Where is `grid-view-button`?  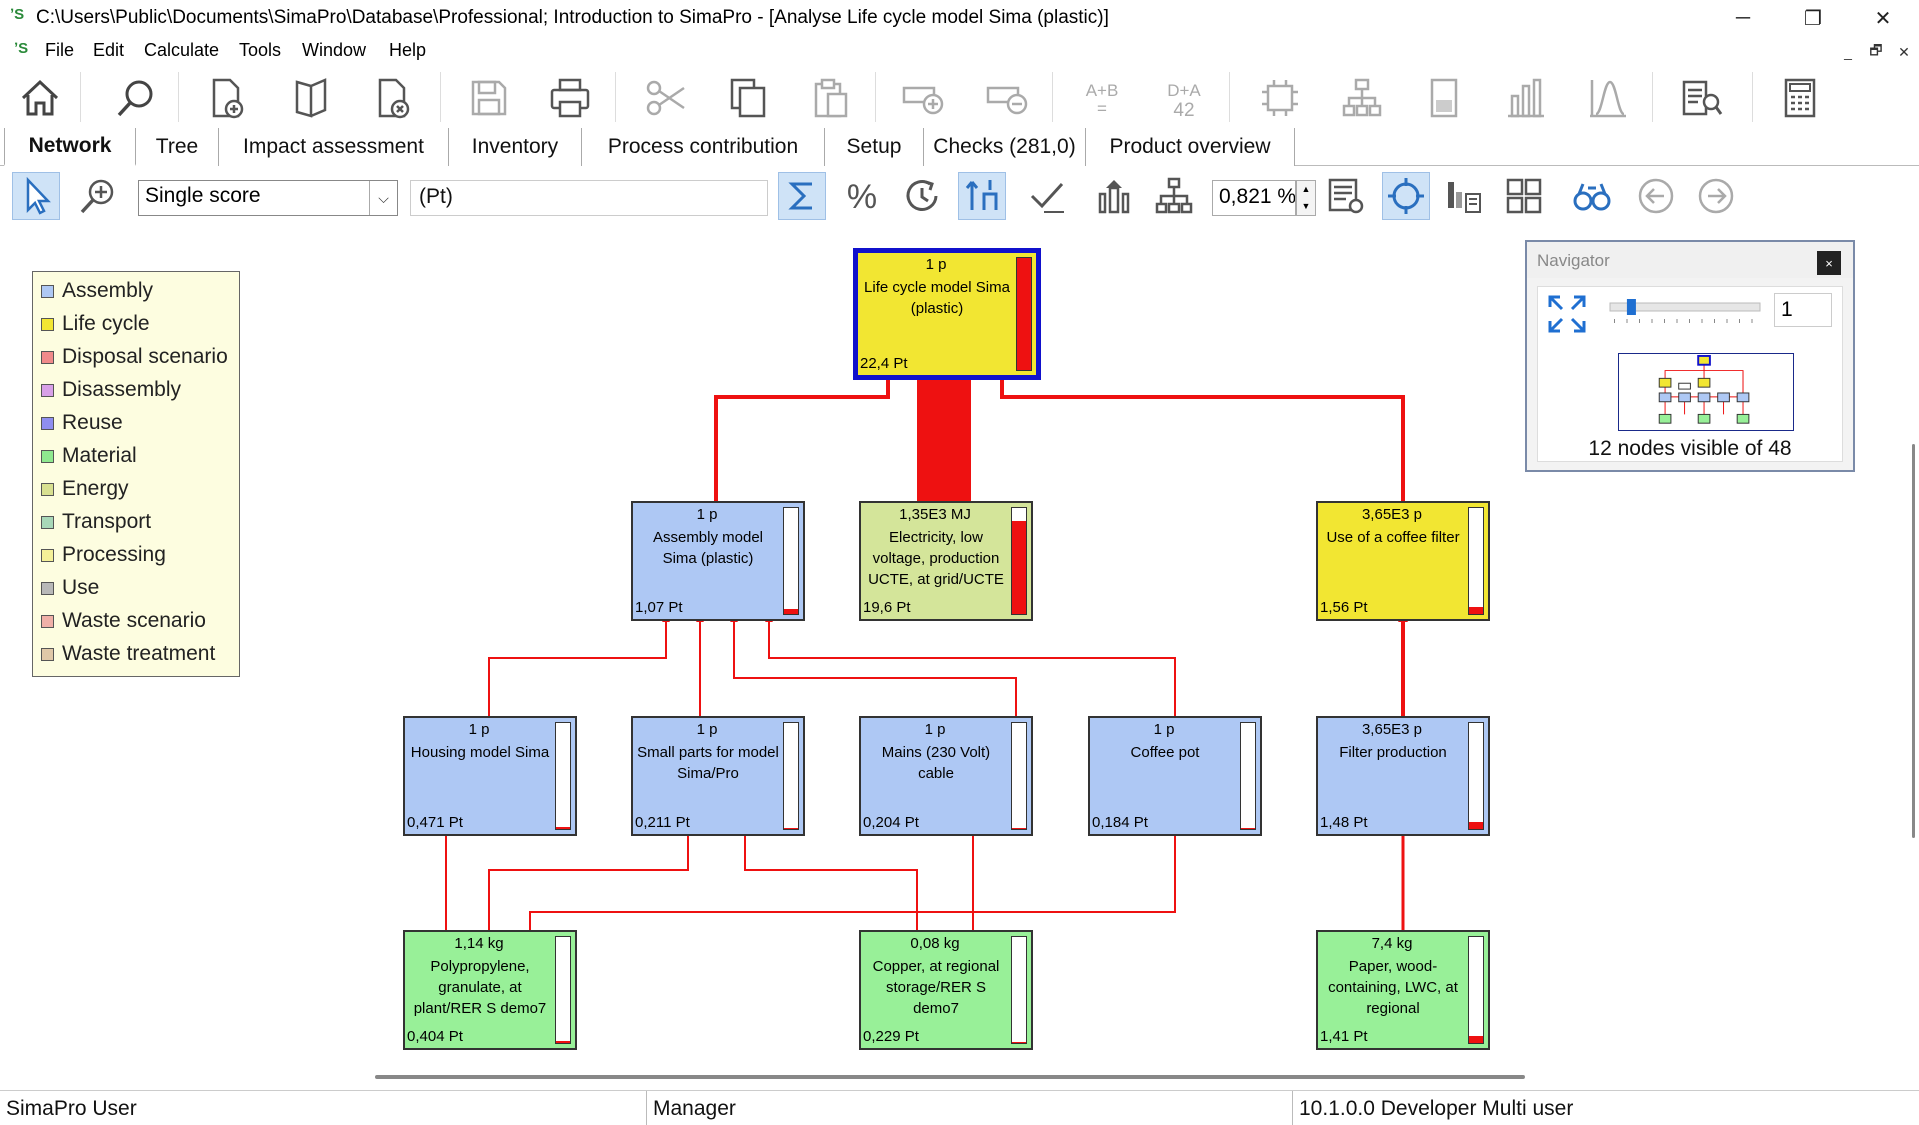
grid-view-button is located at coordinates (1524, 196).